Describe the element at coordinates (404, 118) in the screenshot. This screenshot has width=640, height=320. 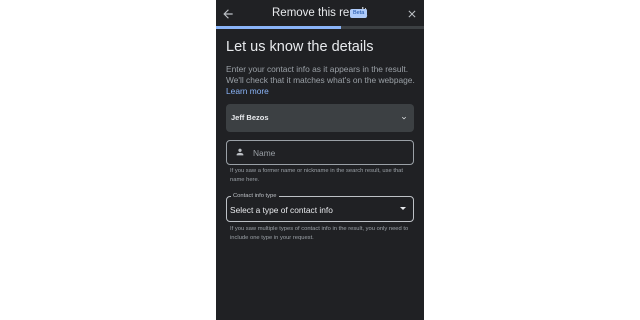
I see `chevron-down-icon` at that location.